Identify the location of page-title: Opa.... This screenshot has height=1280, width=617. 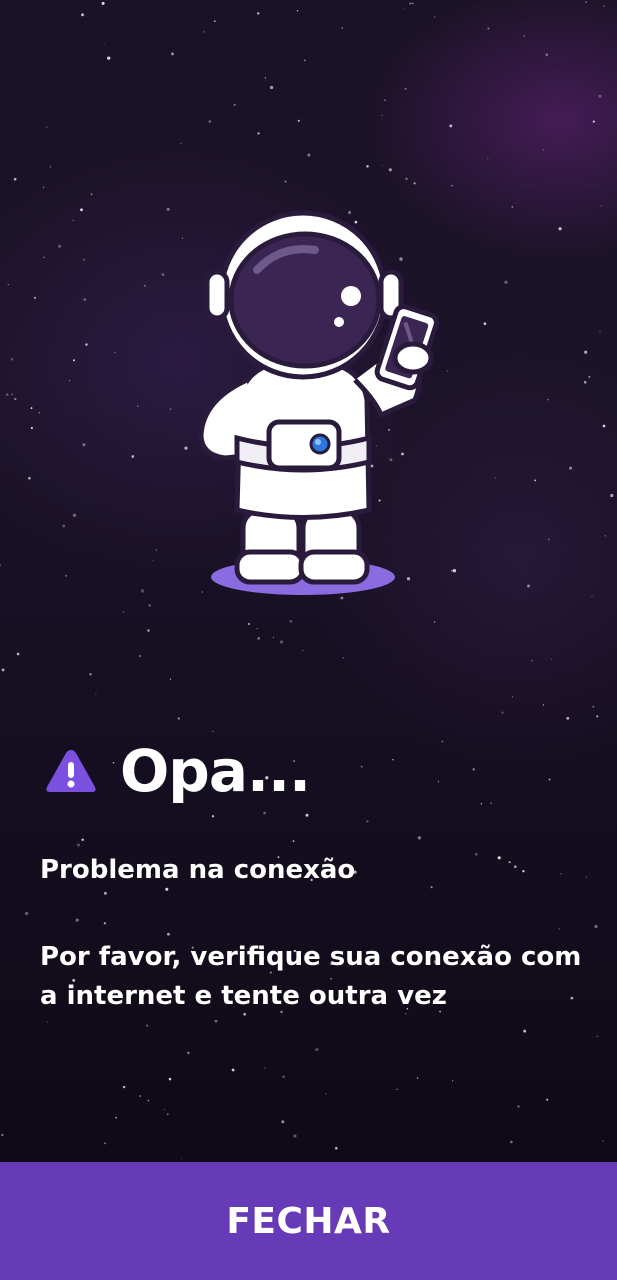
(215, 771).